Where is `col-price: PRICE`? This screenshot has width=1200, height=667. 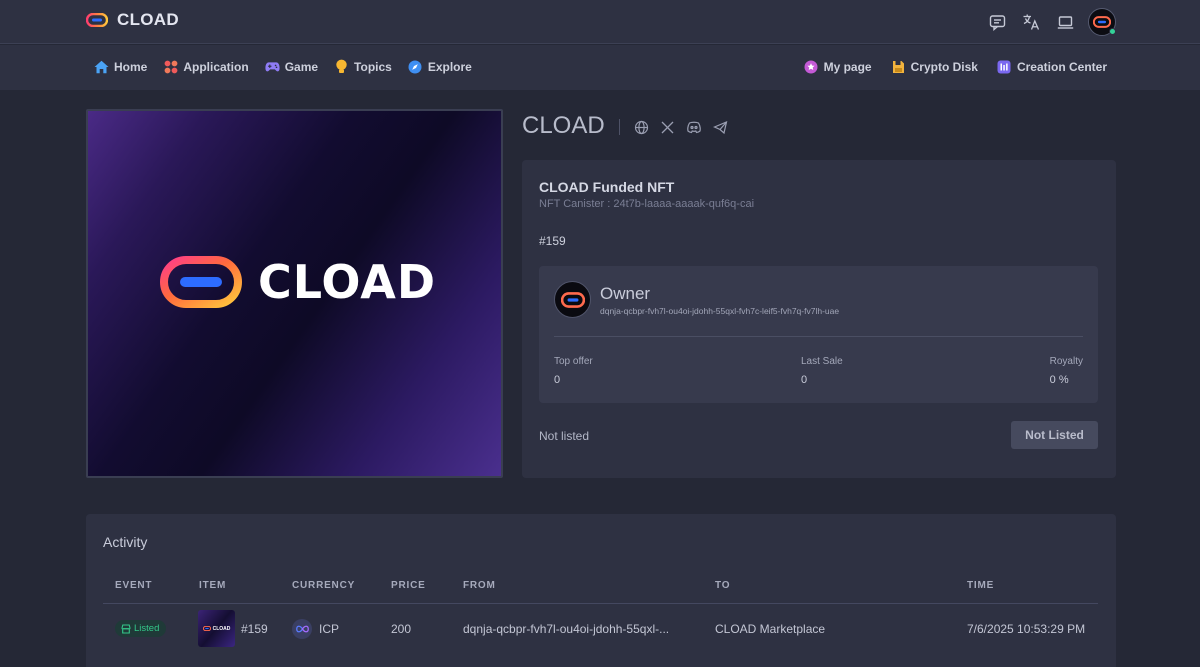 col-price: PRICE is located at coordinates (408, 585).